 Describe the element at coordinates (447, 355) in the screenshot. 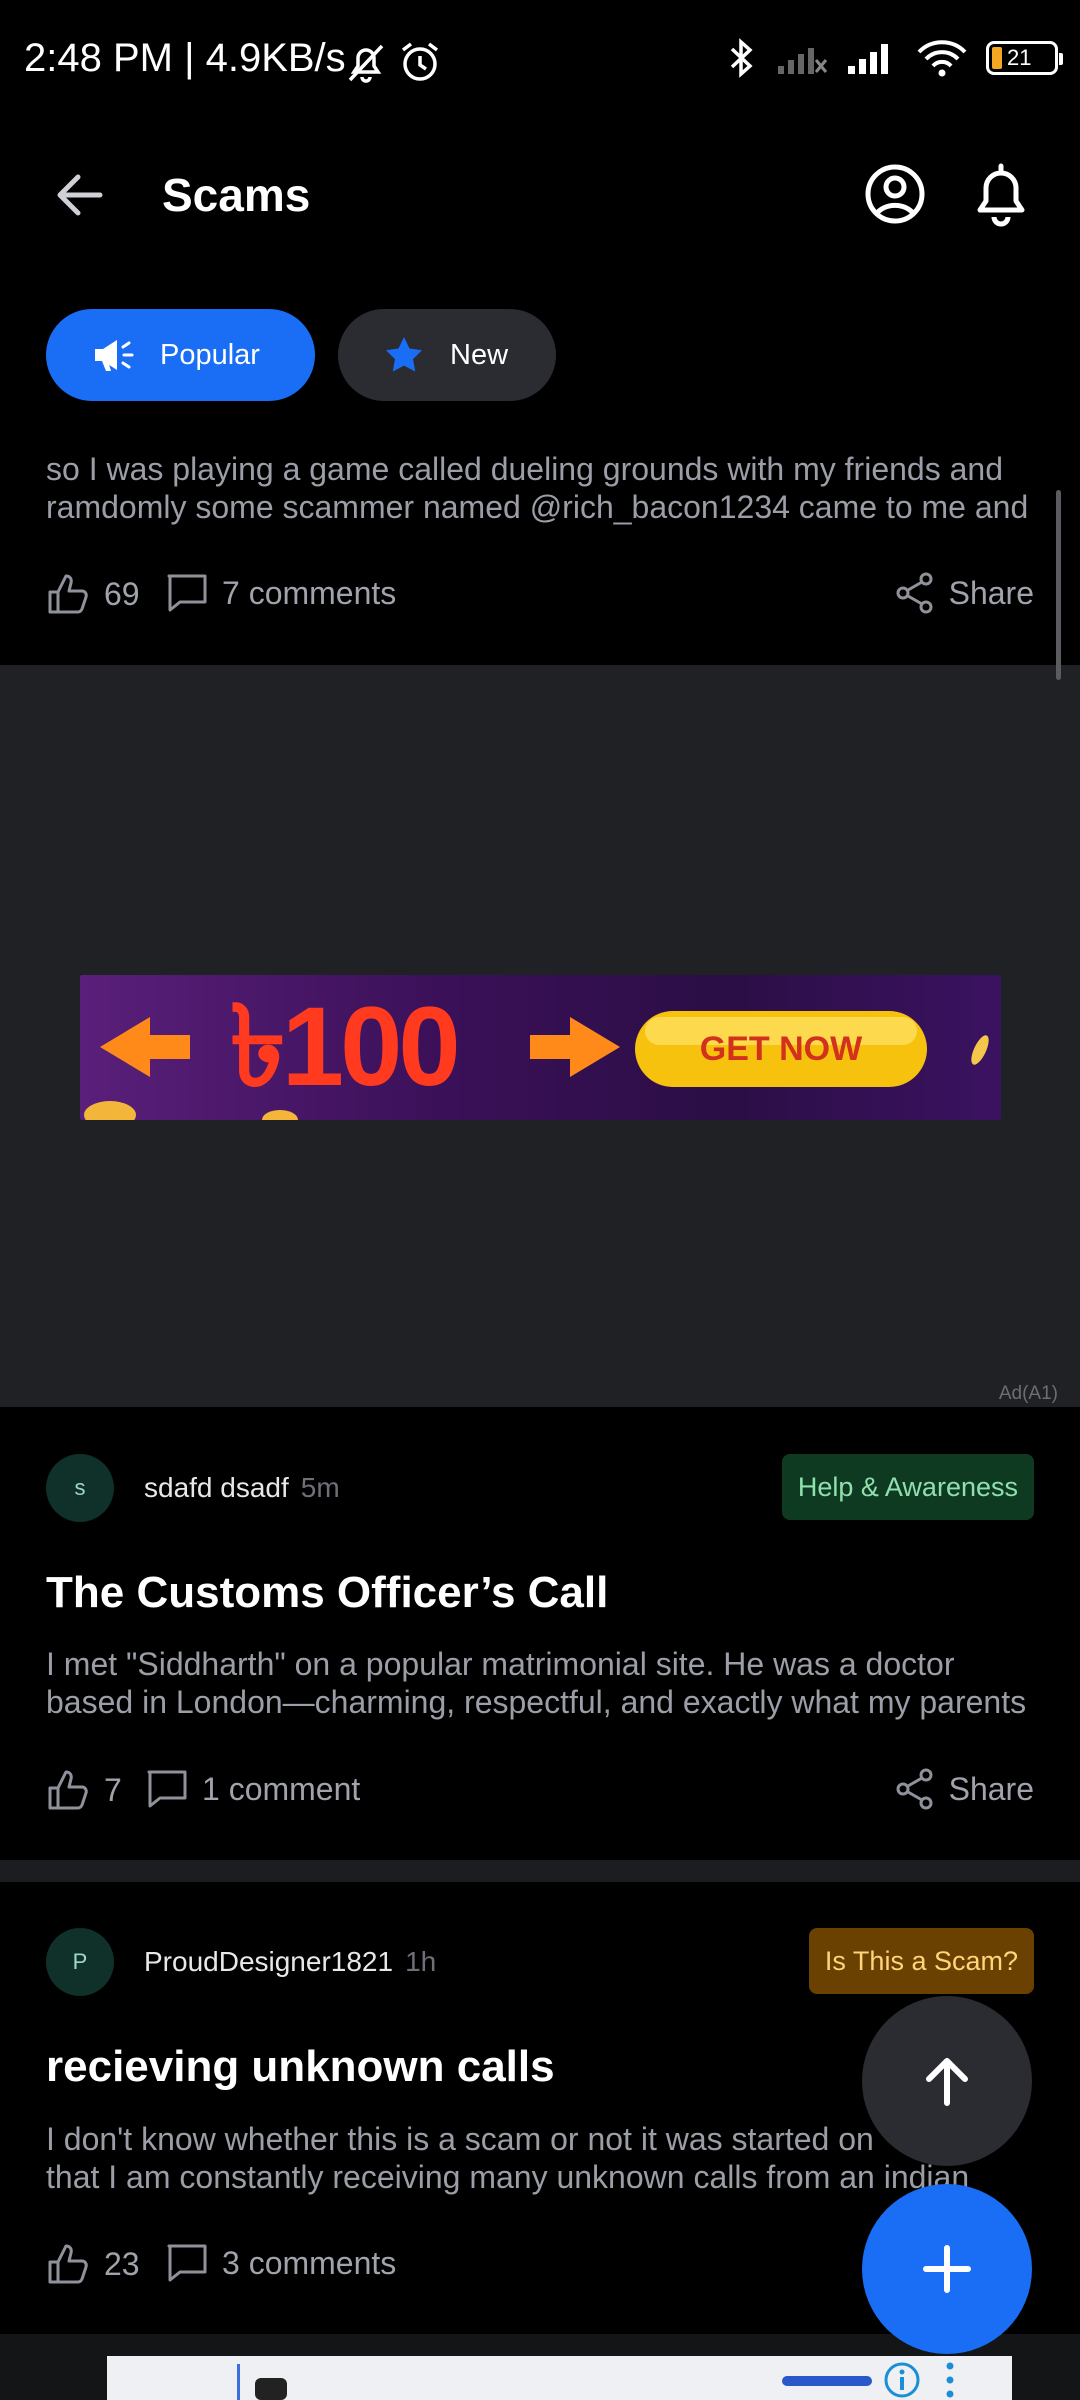

I see `tab-new: New` at that location.